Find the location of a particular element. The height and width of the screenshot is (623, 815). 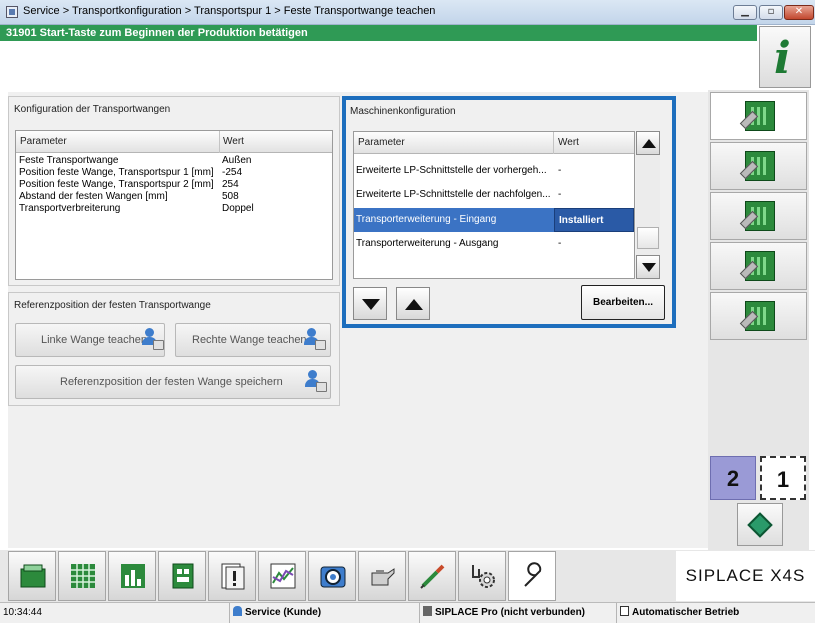

toolbar-chart-trend is located at coordinates (282, 576).